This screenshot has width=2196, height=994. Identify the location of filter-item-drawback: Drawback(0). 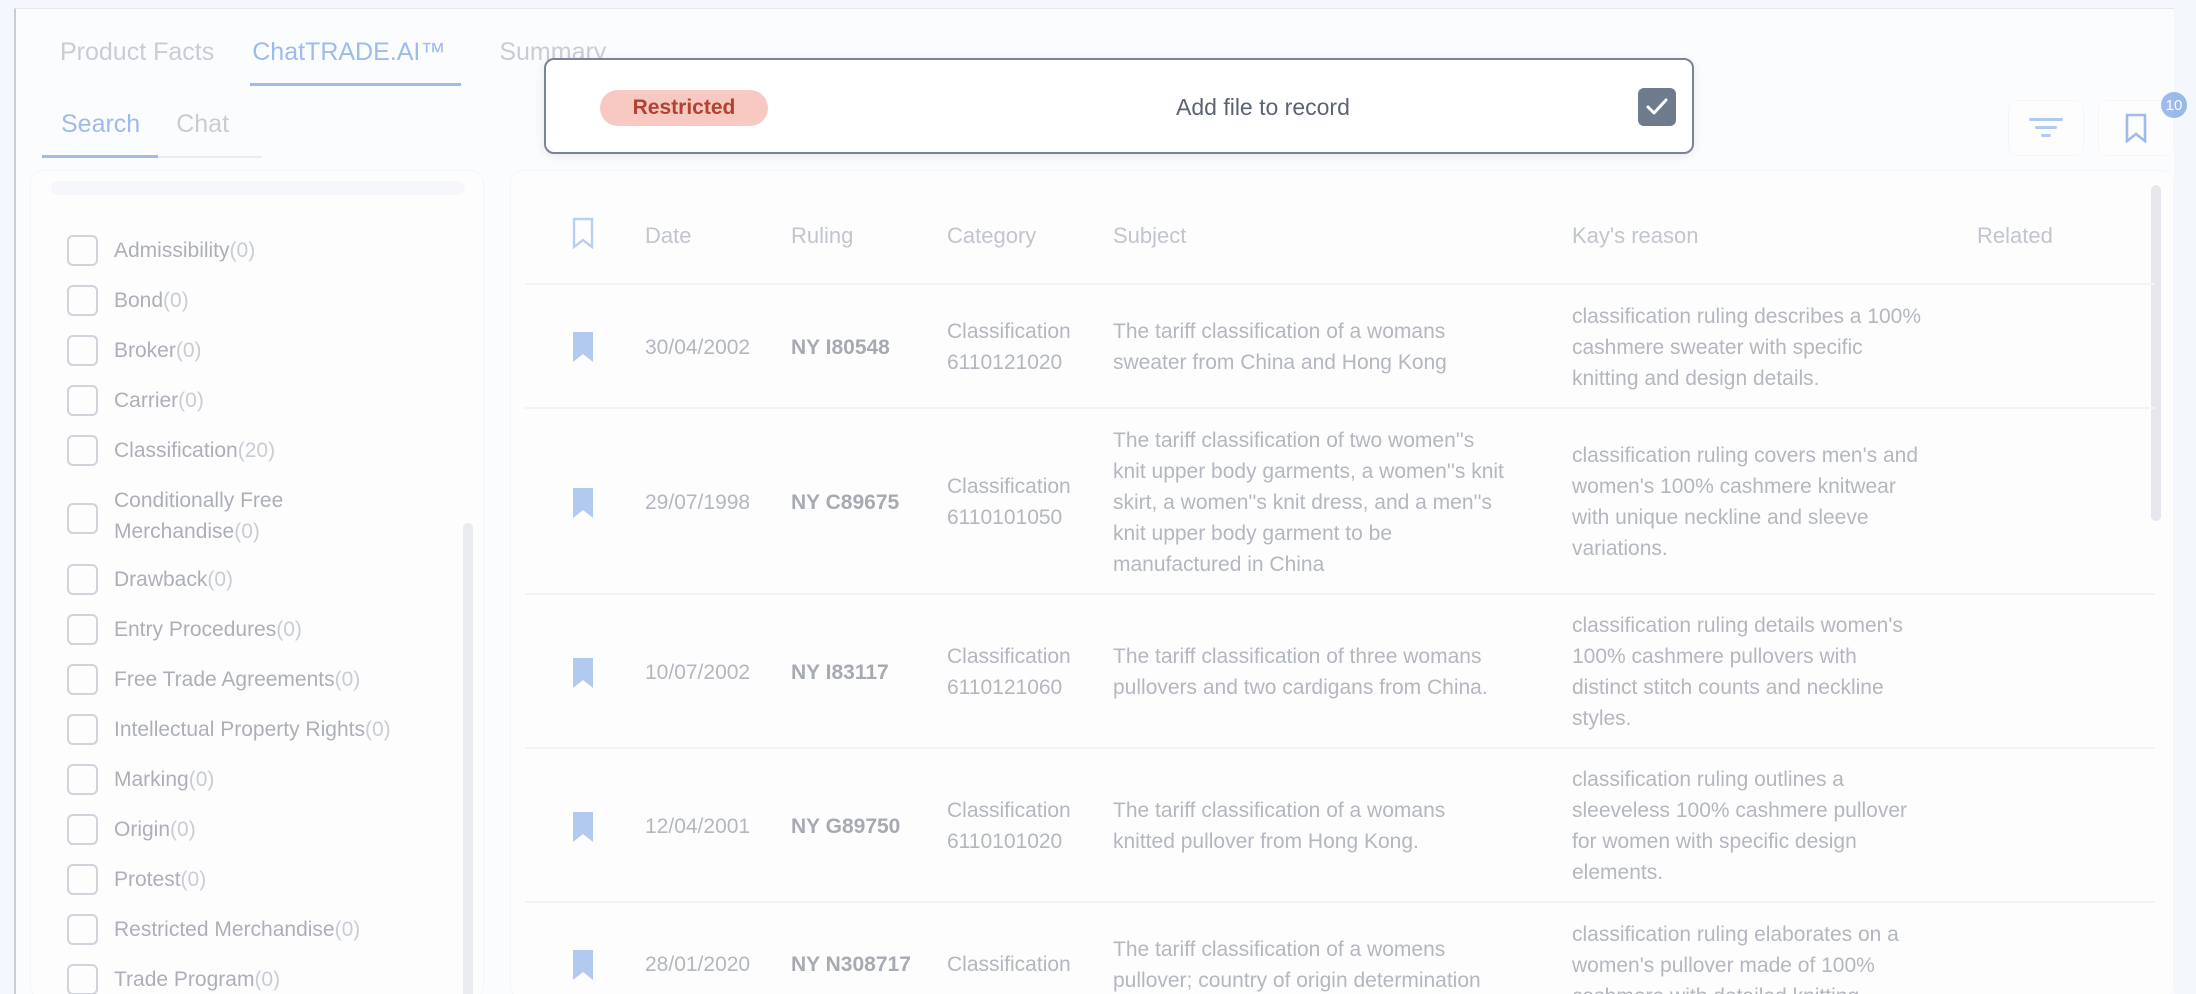
(262, 580).